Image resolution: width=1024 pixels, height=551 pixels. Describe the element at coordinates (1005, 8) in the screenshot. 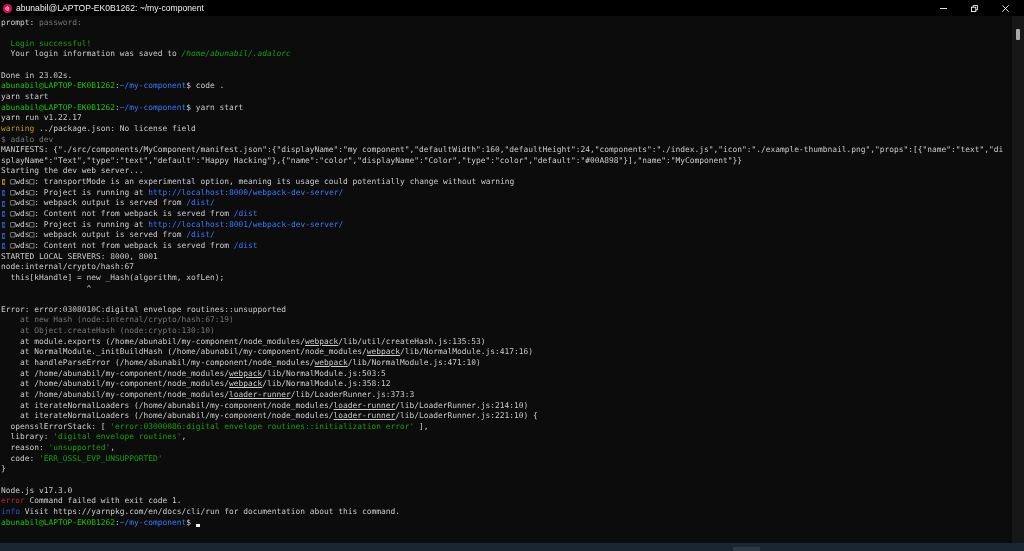

I see `close-icon` at that location.